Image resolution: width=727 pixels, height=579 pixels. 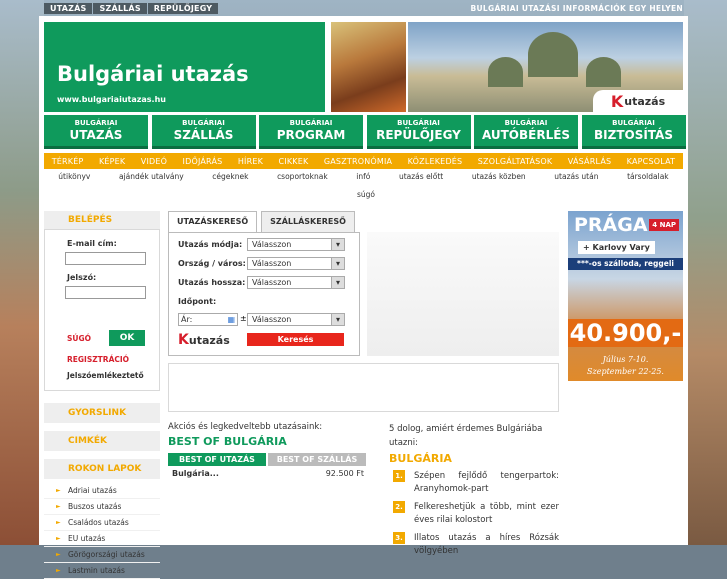 I want to click on register-link: REGISZTRÁCIÓ, so click(x=98, y=359).